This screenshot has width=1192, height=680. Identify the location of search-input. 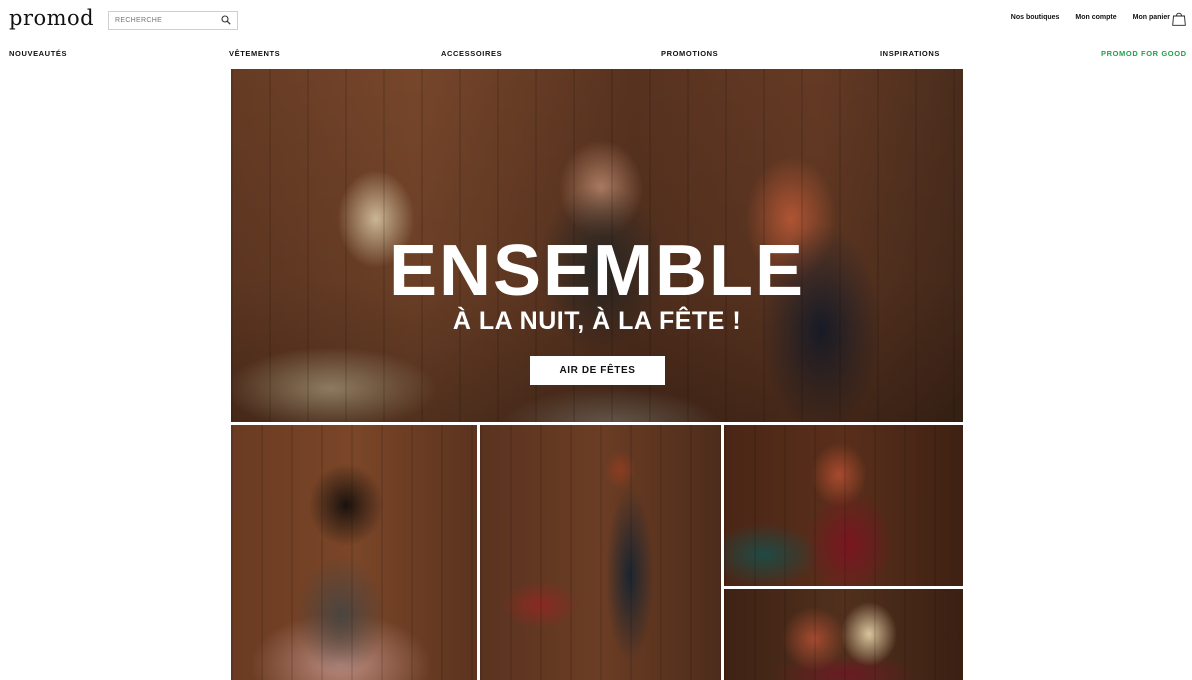
(162, 20).